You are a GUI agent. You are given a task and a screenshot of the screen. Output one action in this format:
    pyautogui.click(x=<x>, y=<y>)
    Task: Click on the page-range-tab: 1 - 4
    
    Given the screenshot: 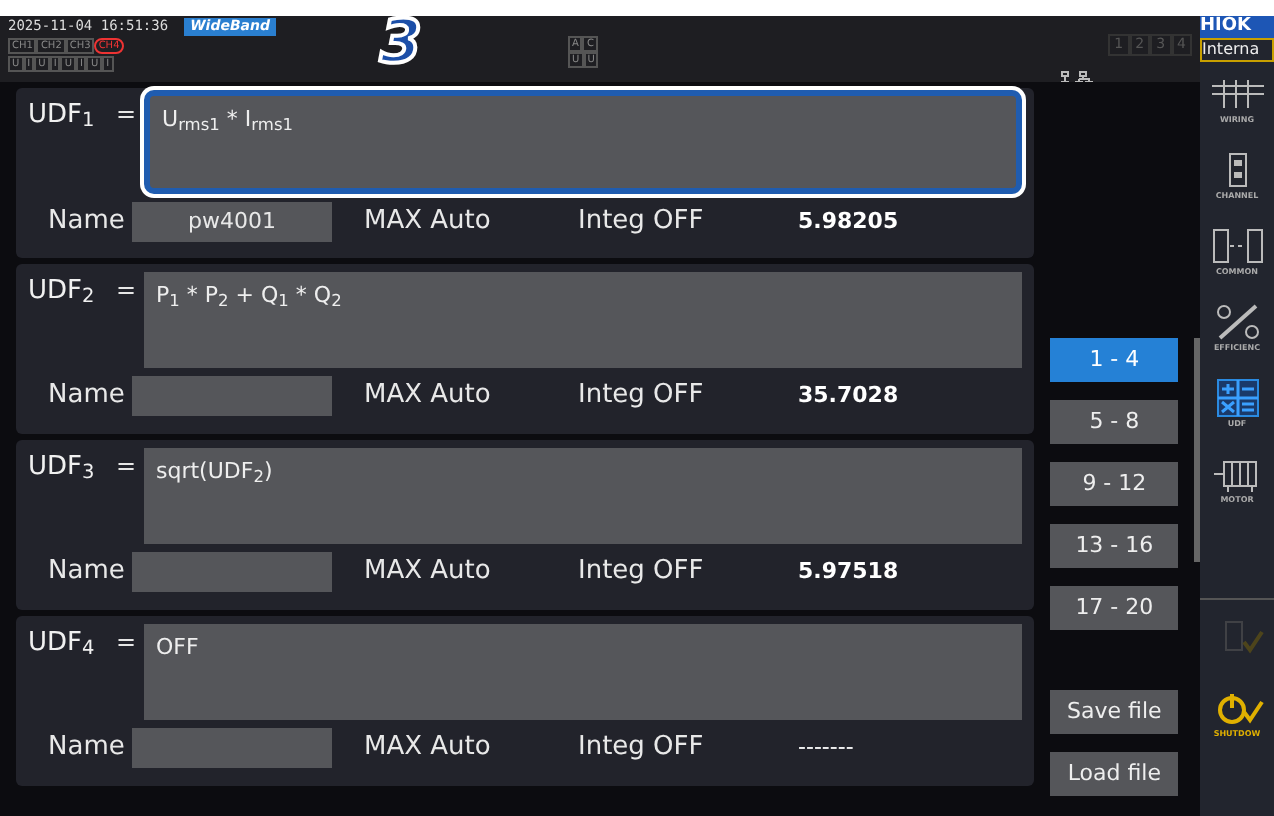 What is the action you would take?
    pyautogui.click(x=1114, y=360)
    